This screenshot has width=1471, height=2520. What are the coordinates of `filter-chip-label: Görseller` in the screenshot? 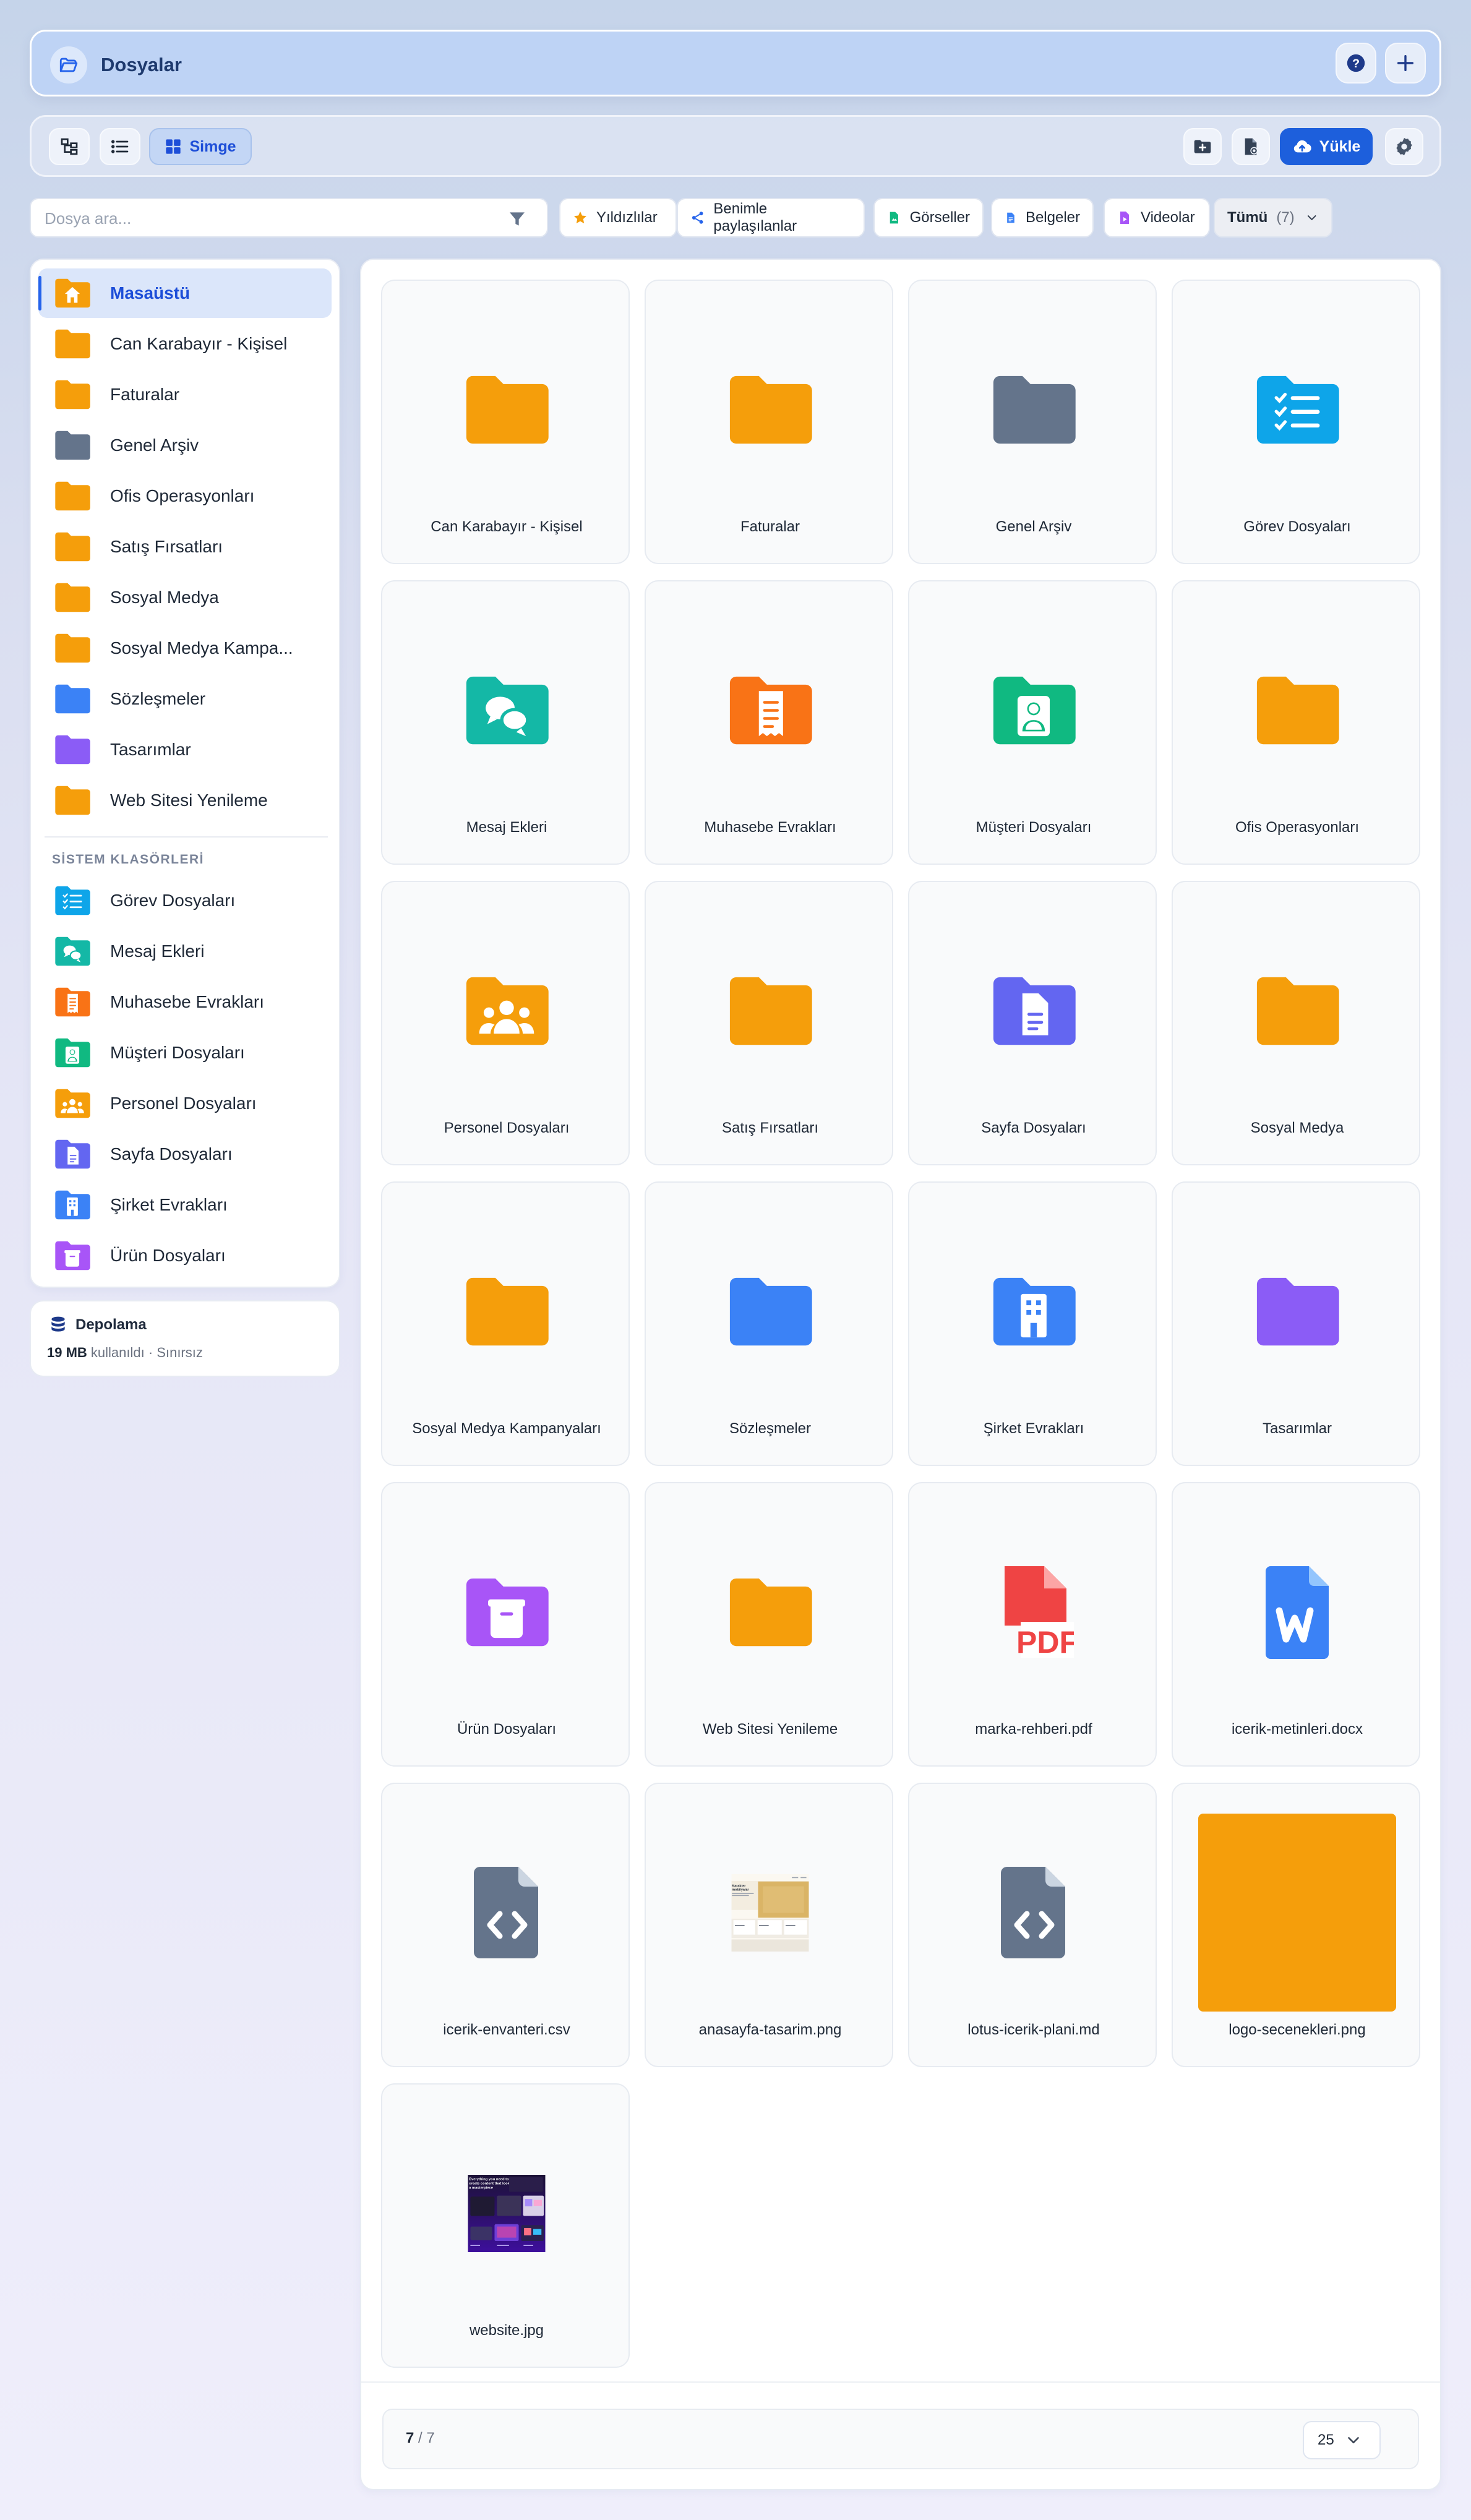 It's located at (939, 217).